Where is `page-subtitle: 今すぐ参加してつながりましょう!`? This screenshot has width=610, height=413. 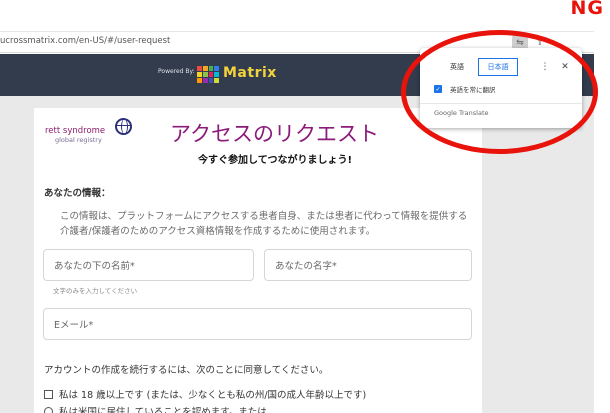 page-subtitle: 今すぐ参加してつながりましょう! is located at coordinates (275, 160).